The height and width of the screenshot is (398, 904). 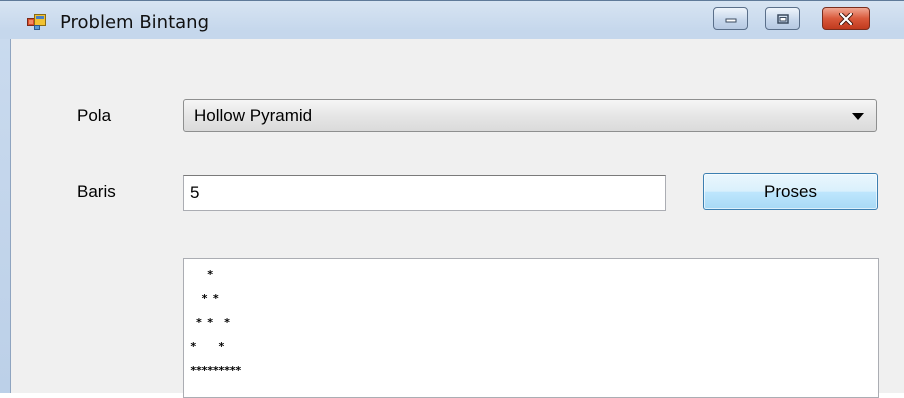 What do you see at coordinates (858, 116) in the screenshot?
I see `chevron-down-icon` at bounding box center [858, 116].